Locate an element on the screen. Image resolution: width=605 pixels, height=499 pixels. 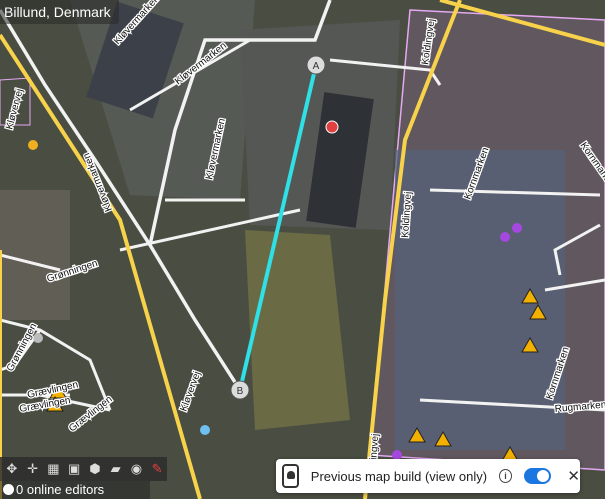
view-only-toggle is located at coordinates (538, 476).